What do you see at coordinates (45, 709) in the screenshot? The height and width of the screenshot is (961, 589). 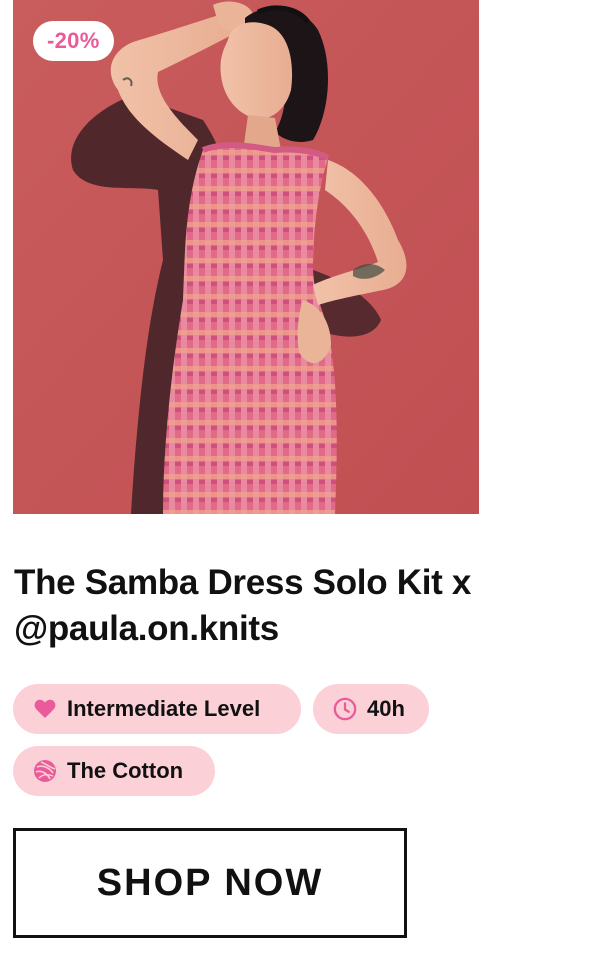 I see `heart-icon` at bounding box center [45, 709].